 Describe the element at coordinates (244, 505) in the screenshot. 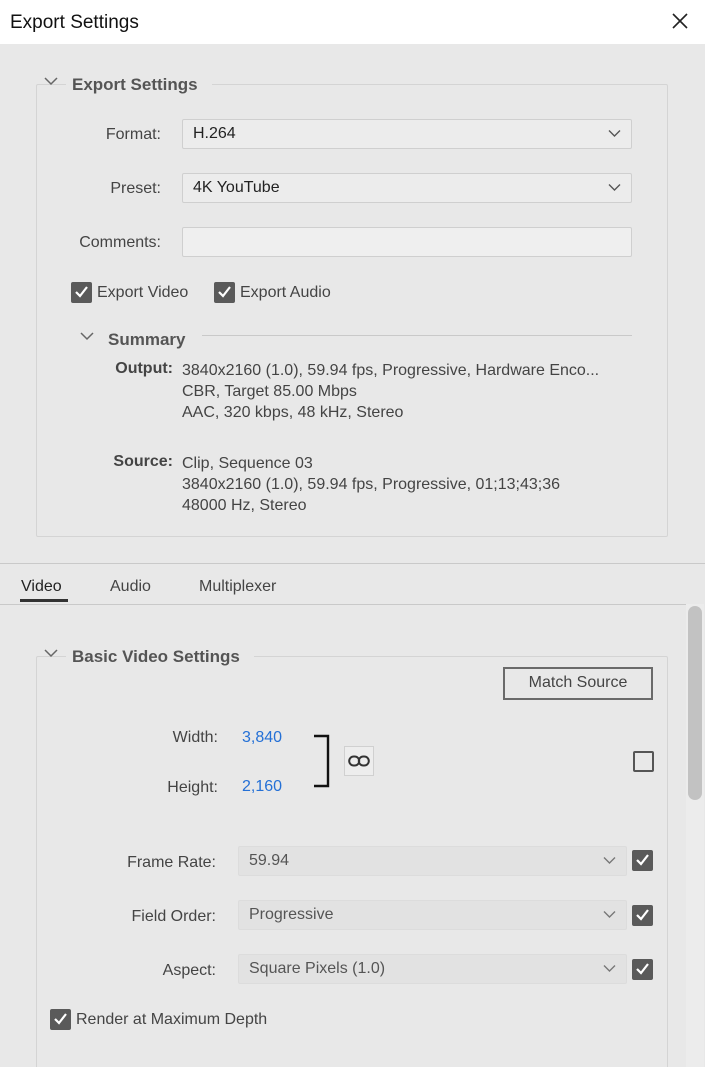

I see `source-line: 48000 Hz, Stereo` at that location.